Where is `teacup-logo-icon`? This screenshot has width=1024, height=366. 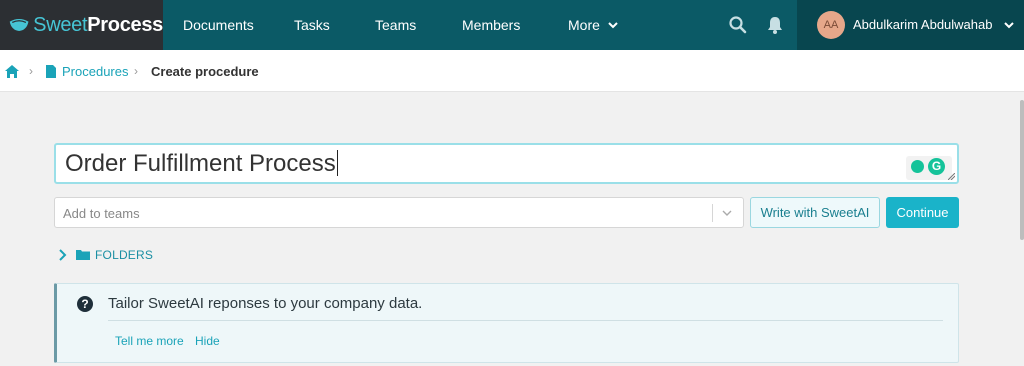
teacup-logo-icon is located at coordinates (19, 25).